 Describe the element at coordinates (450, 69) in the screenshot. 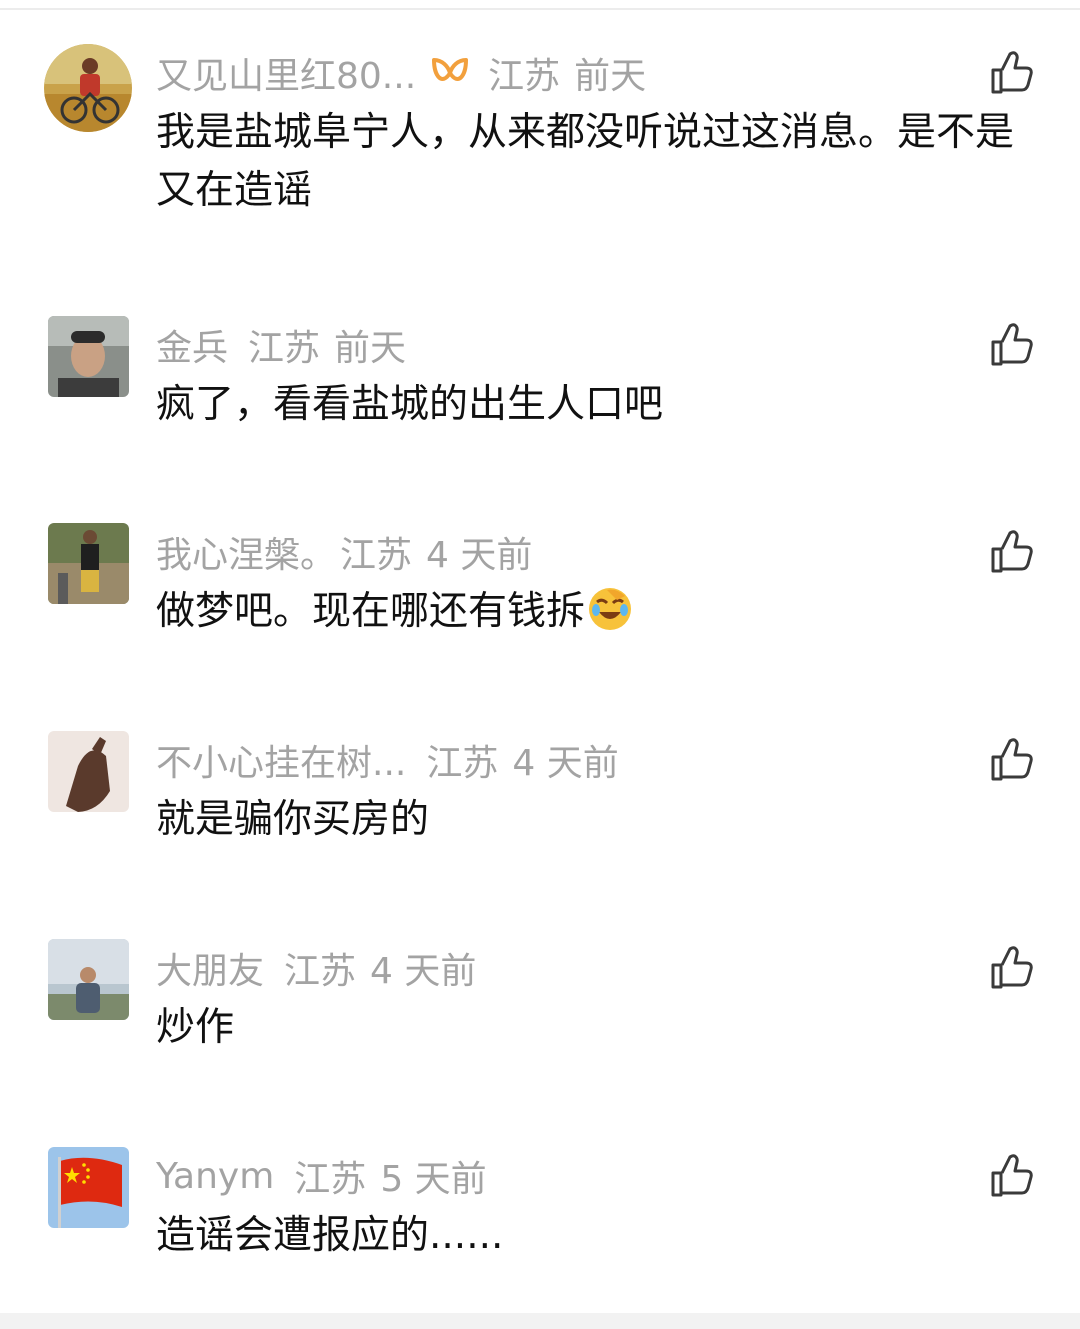

I see `vip-badge-icon` at that location.